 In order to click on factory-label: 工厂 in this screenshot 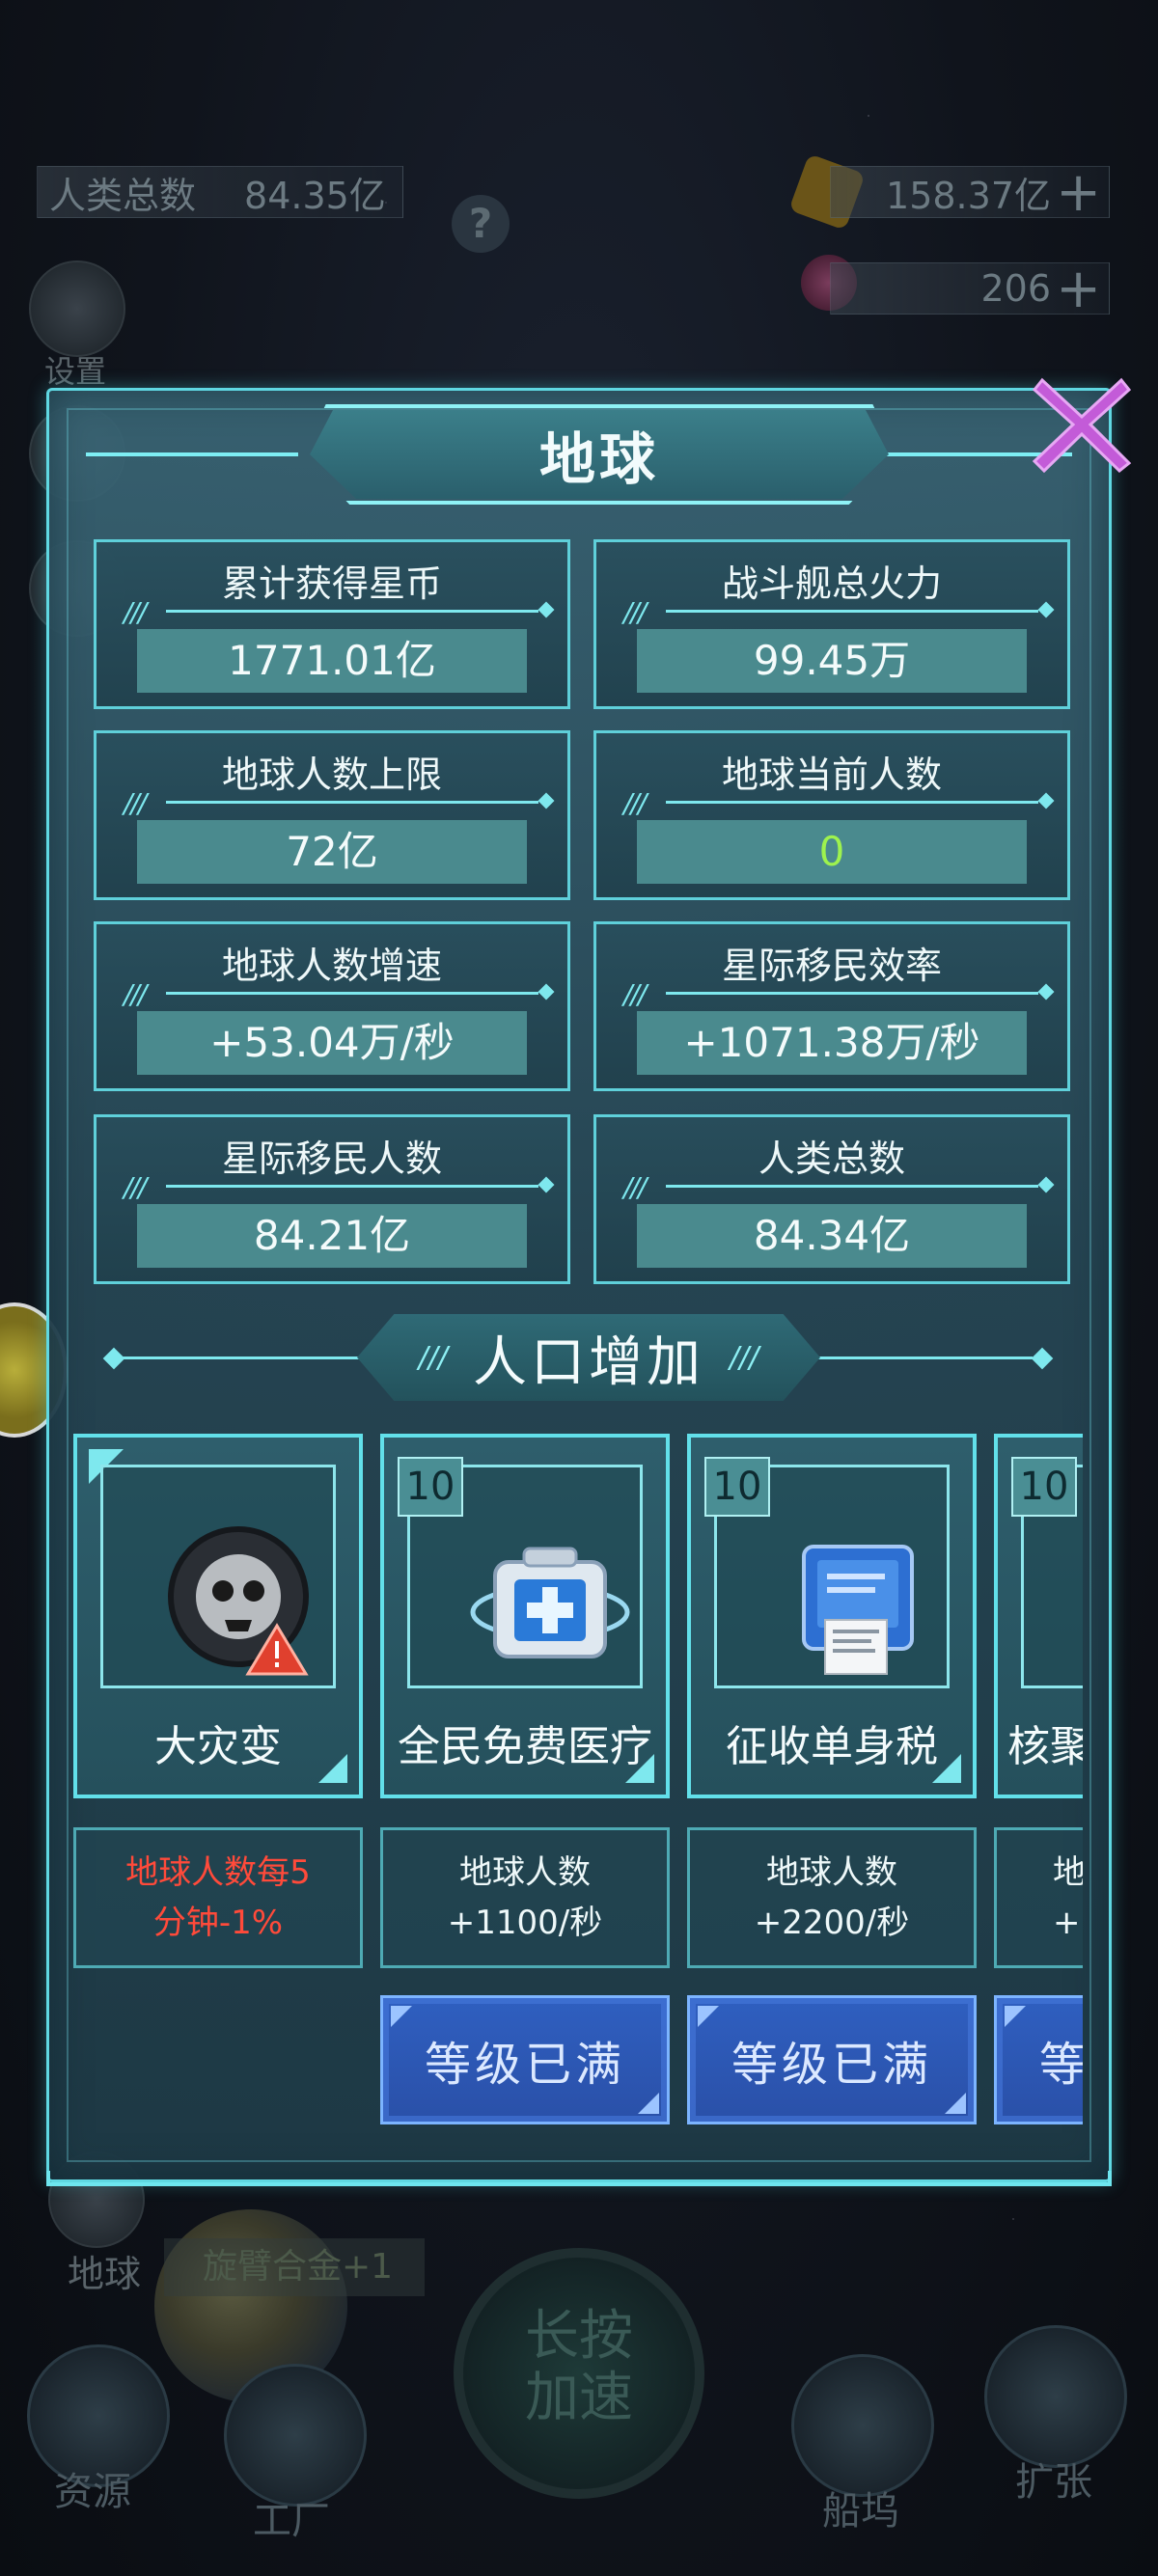, I will do `click(291, 2521)`.